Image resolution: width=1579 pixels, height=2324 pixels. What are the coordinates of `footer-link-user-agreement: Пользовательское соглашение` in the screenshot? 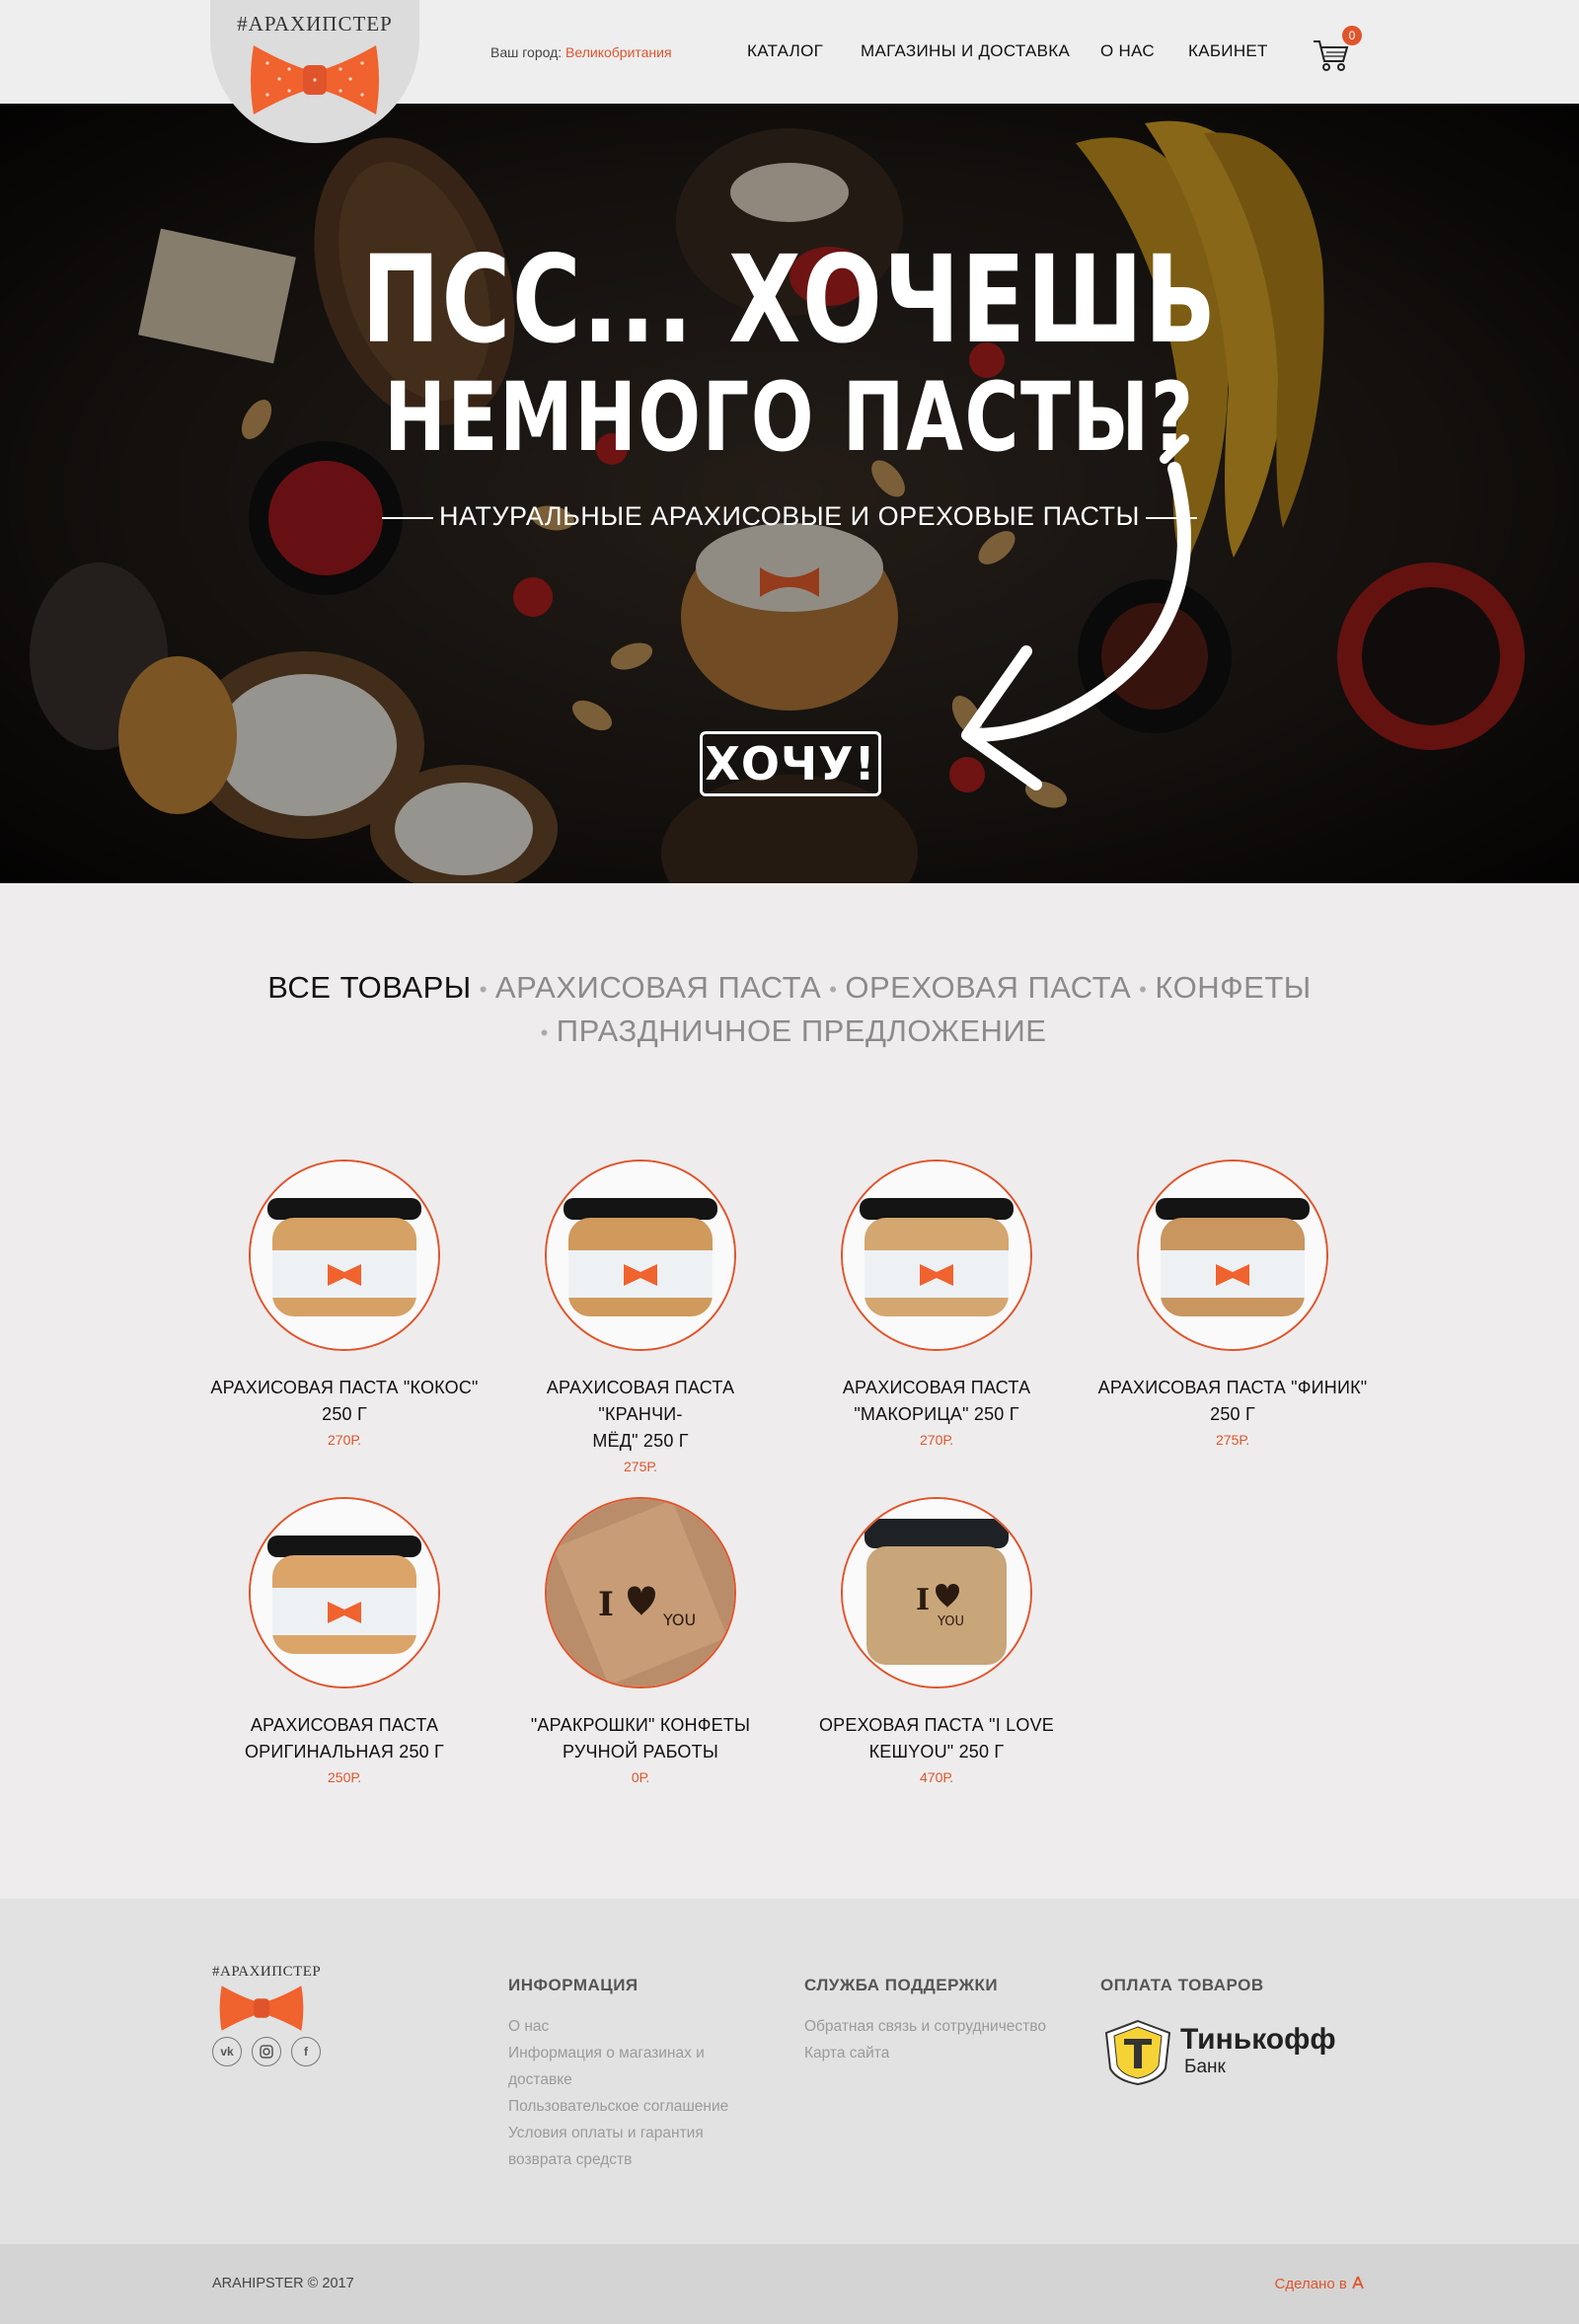 It's located at (636, 2106).